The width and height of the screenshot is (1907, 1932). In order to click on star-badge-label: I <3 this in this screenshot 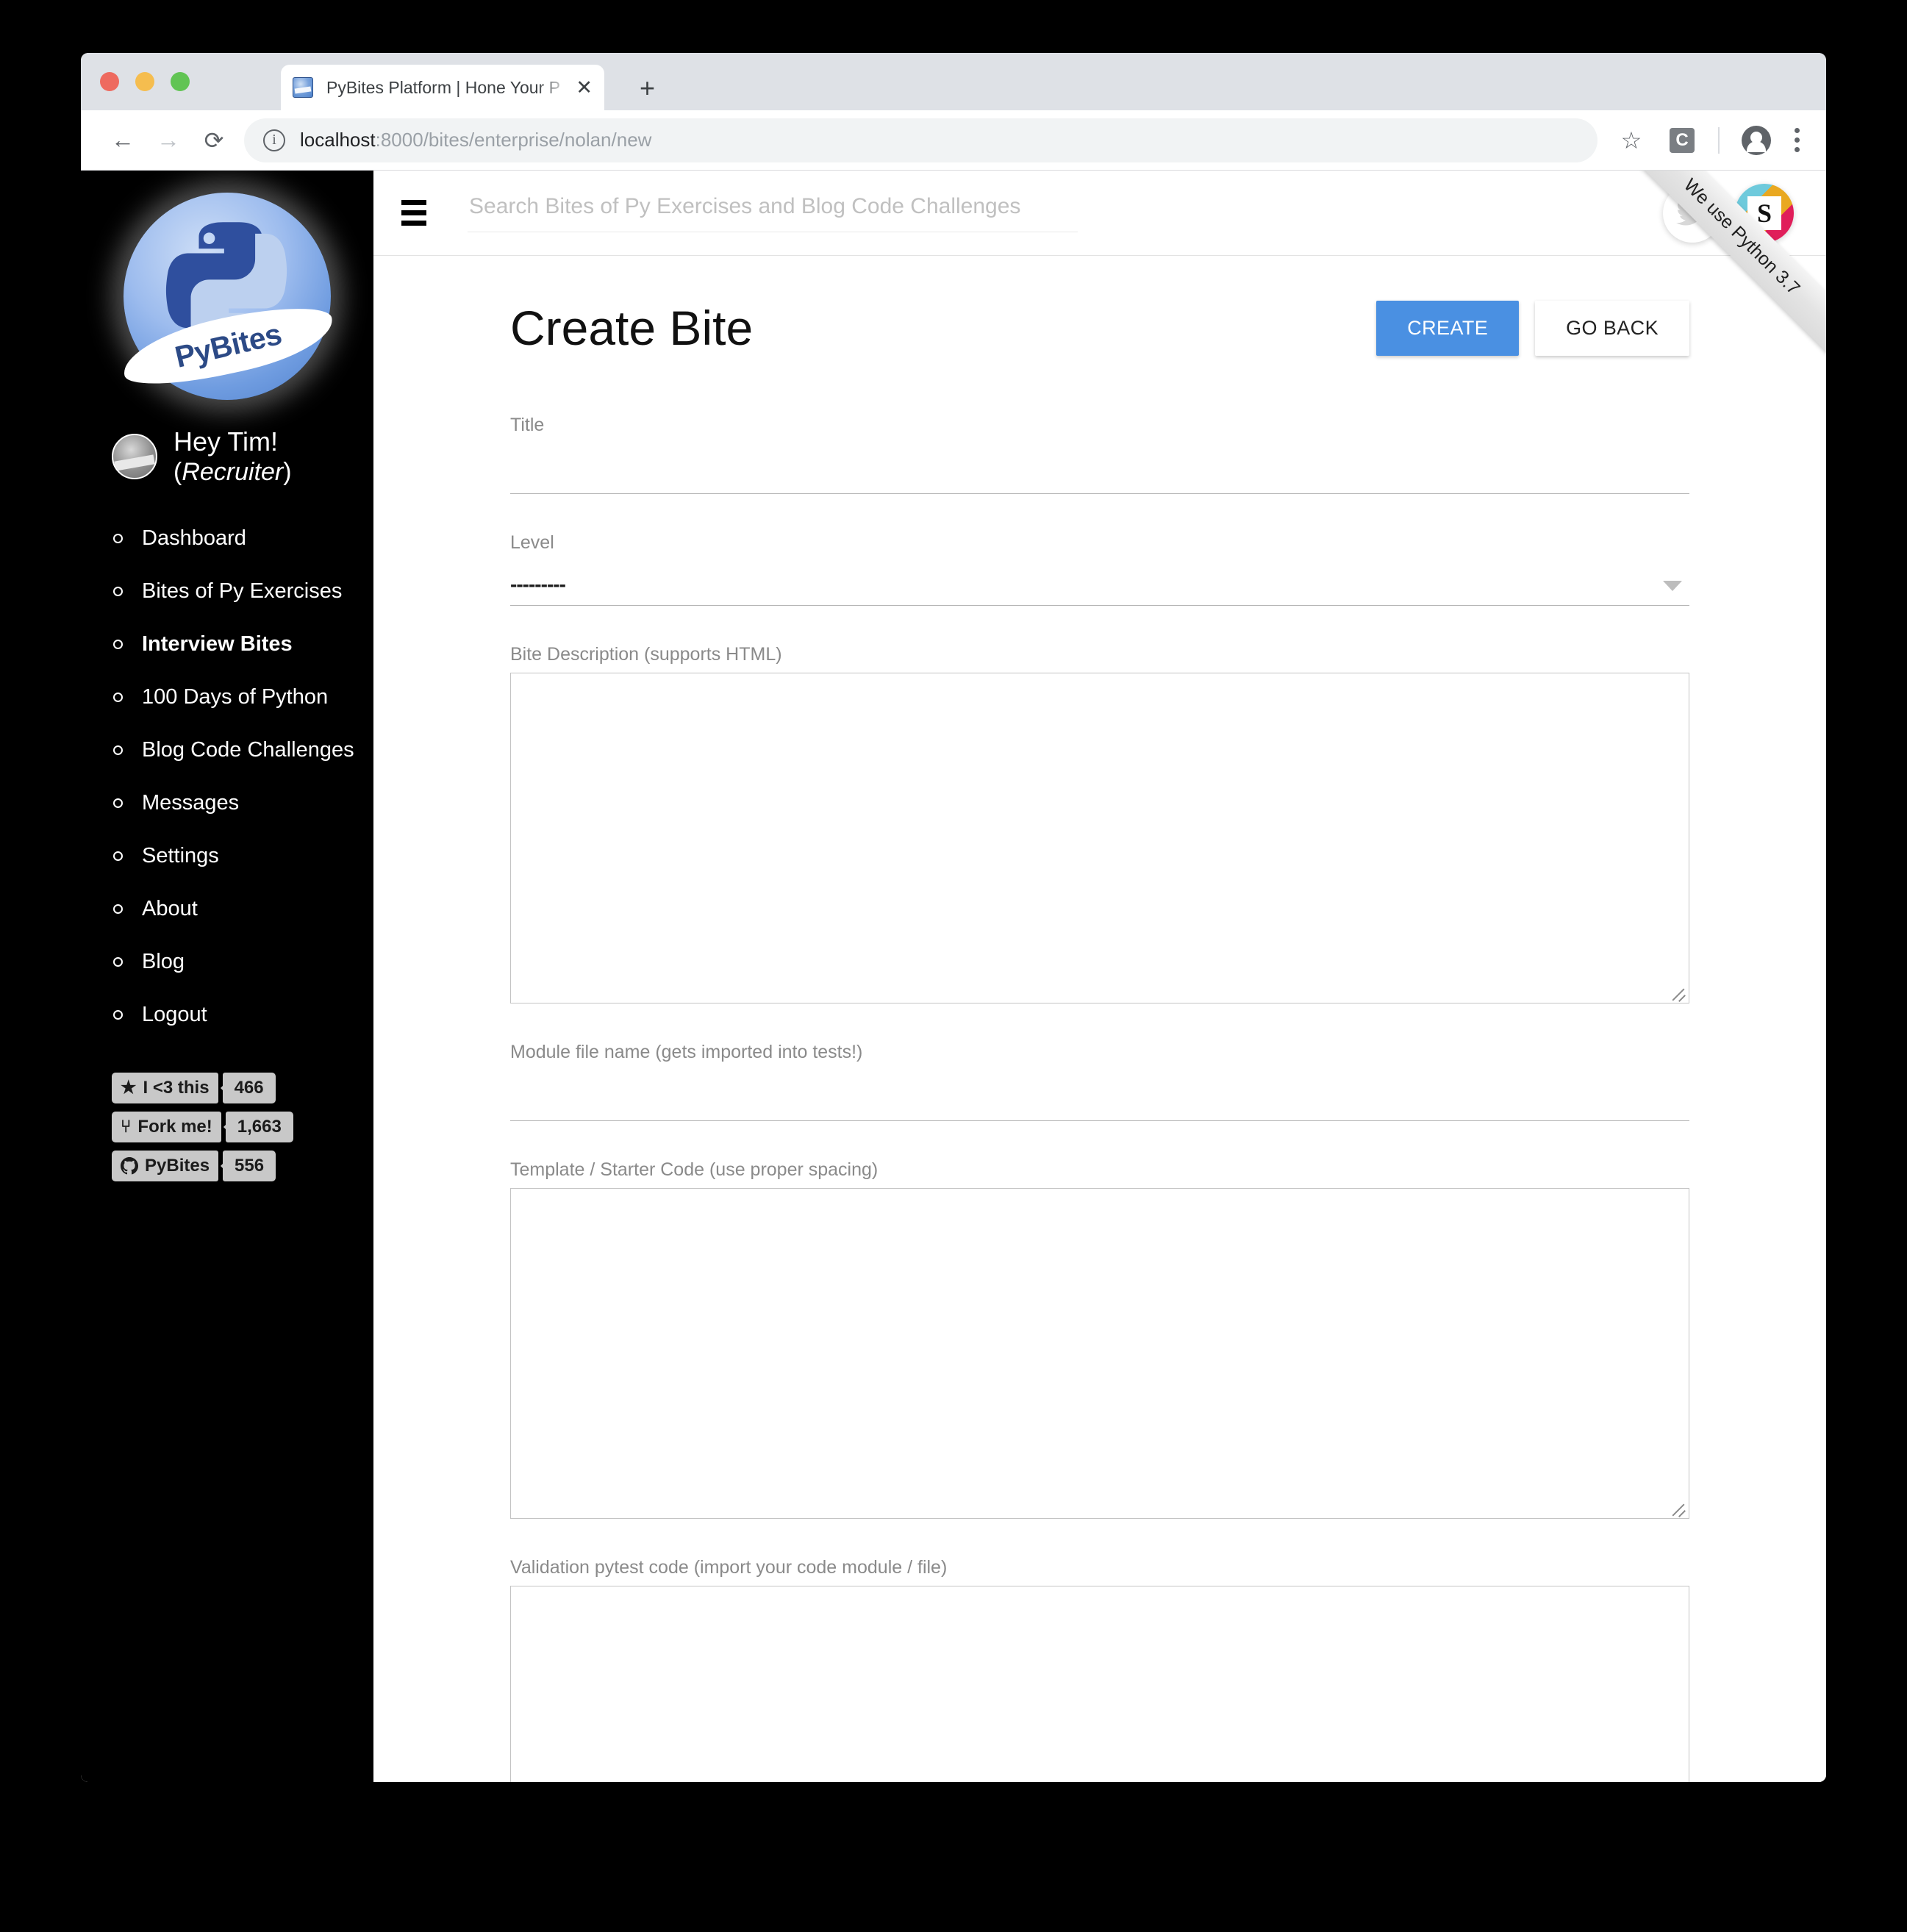, I will do `click(176, 1087)`.